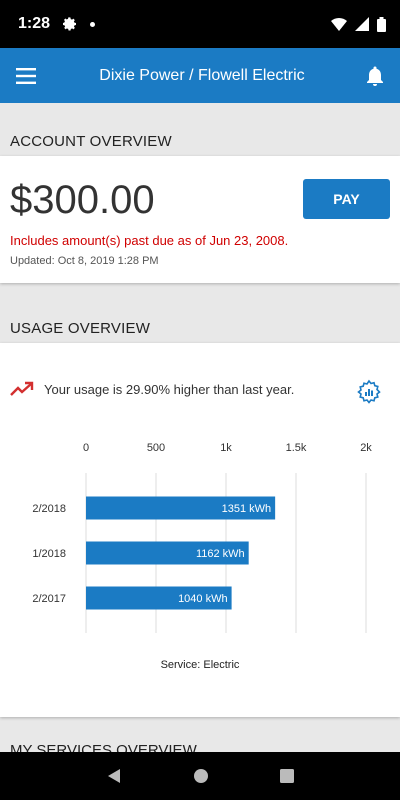 Image resolution: width=400 pixels, height=800 pixels. What do you see at coordinates (346, 199) in the screenshot?
I see `pay-button: PAY` at bounding box center [346, 199].